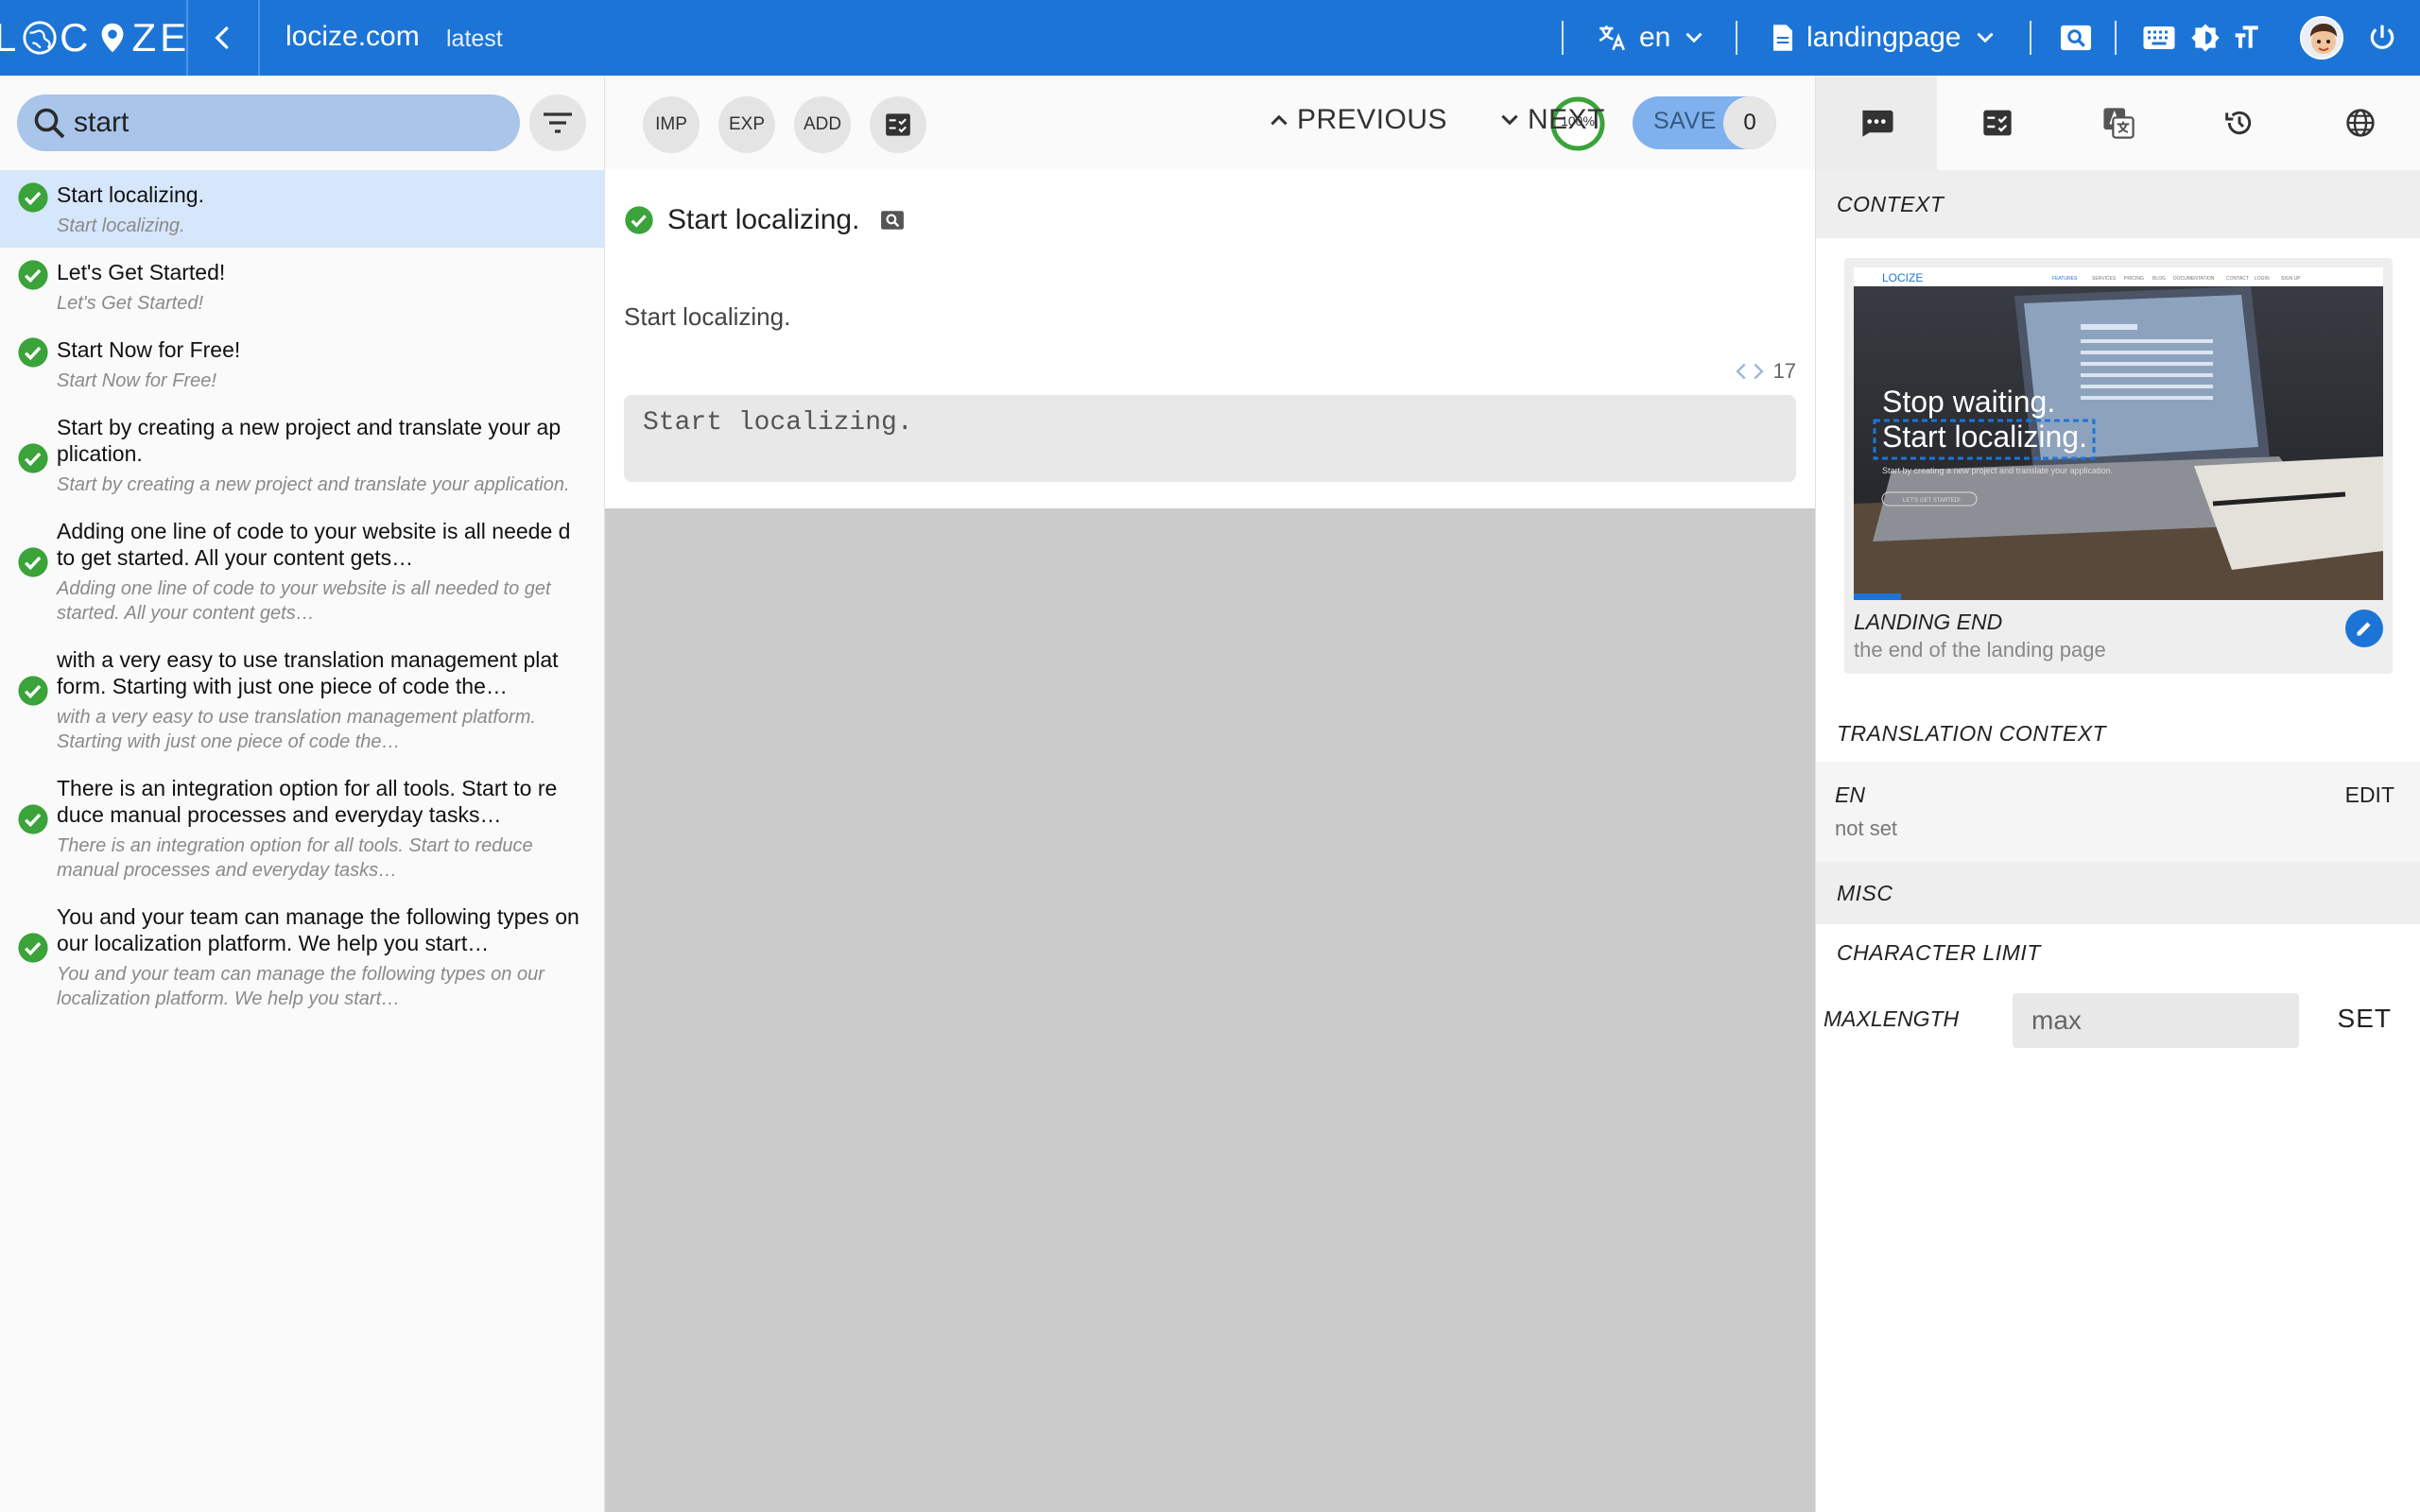  I want to click on tab-review, so click(1998, 123).